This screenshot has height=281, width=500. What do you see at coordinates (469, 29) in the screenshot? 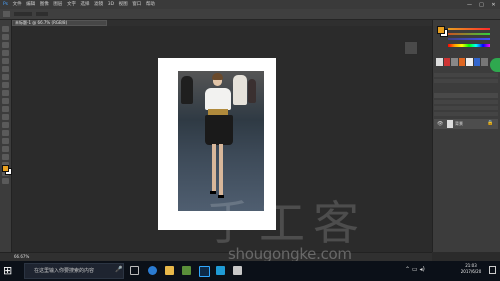
I see `red-slider` at bounding box center [469, 29].